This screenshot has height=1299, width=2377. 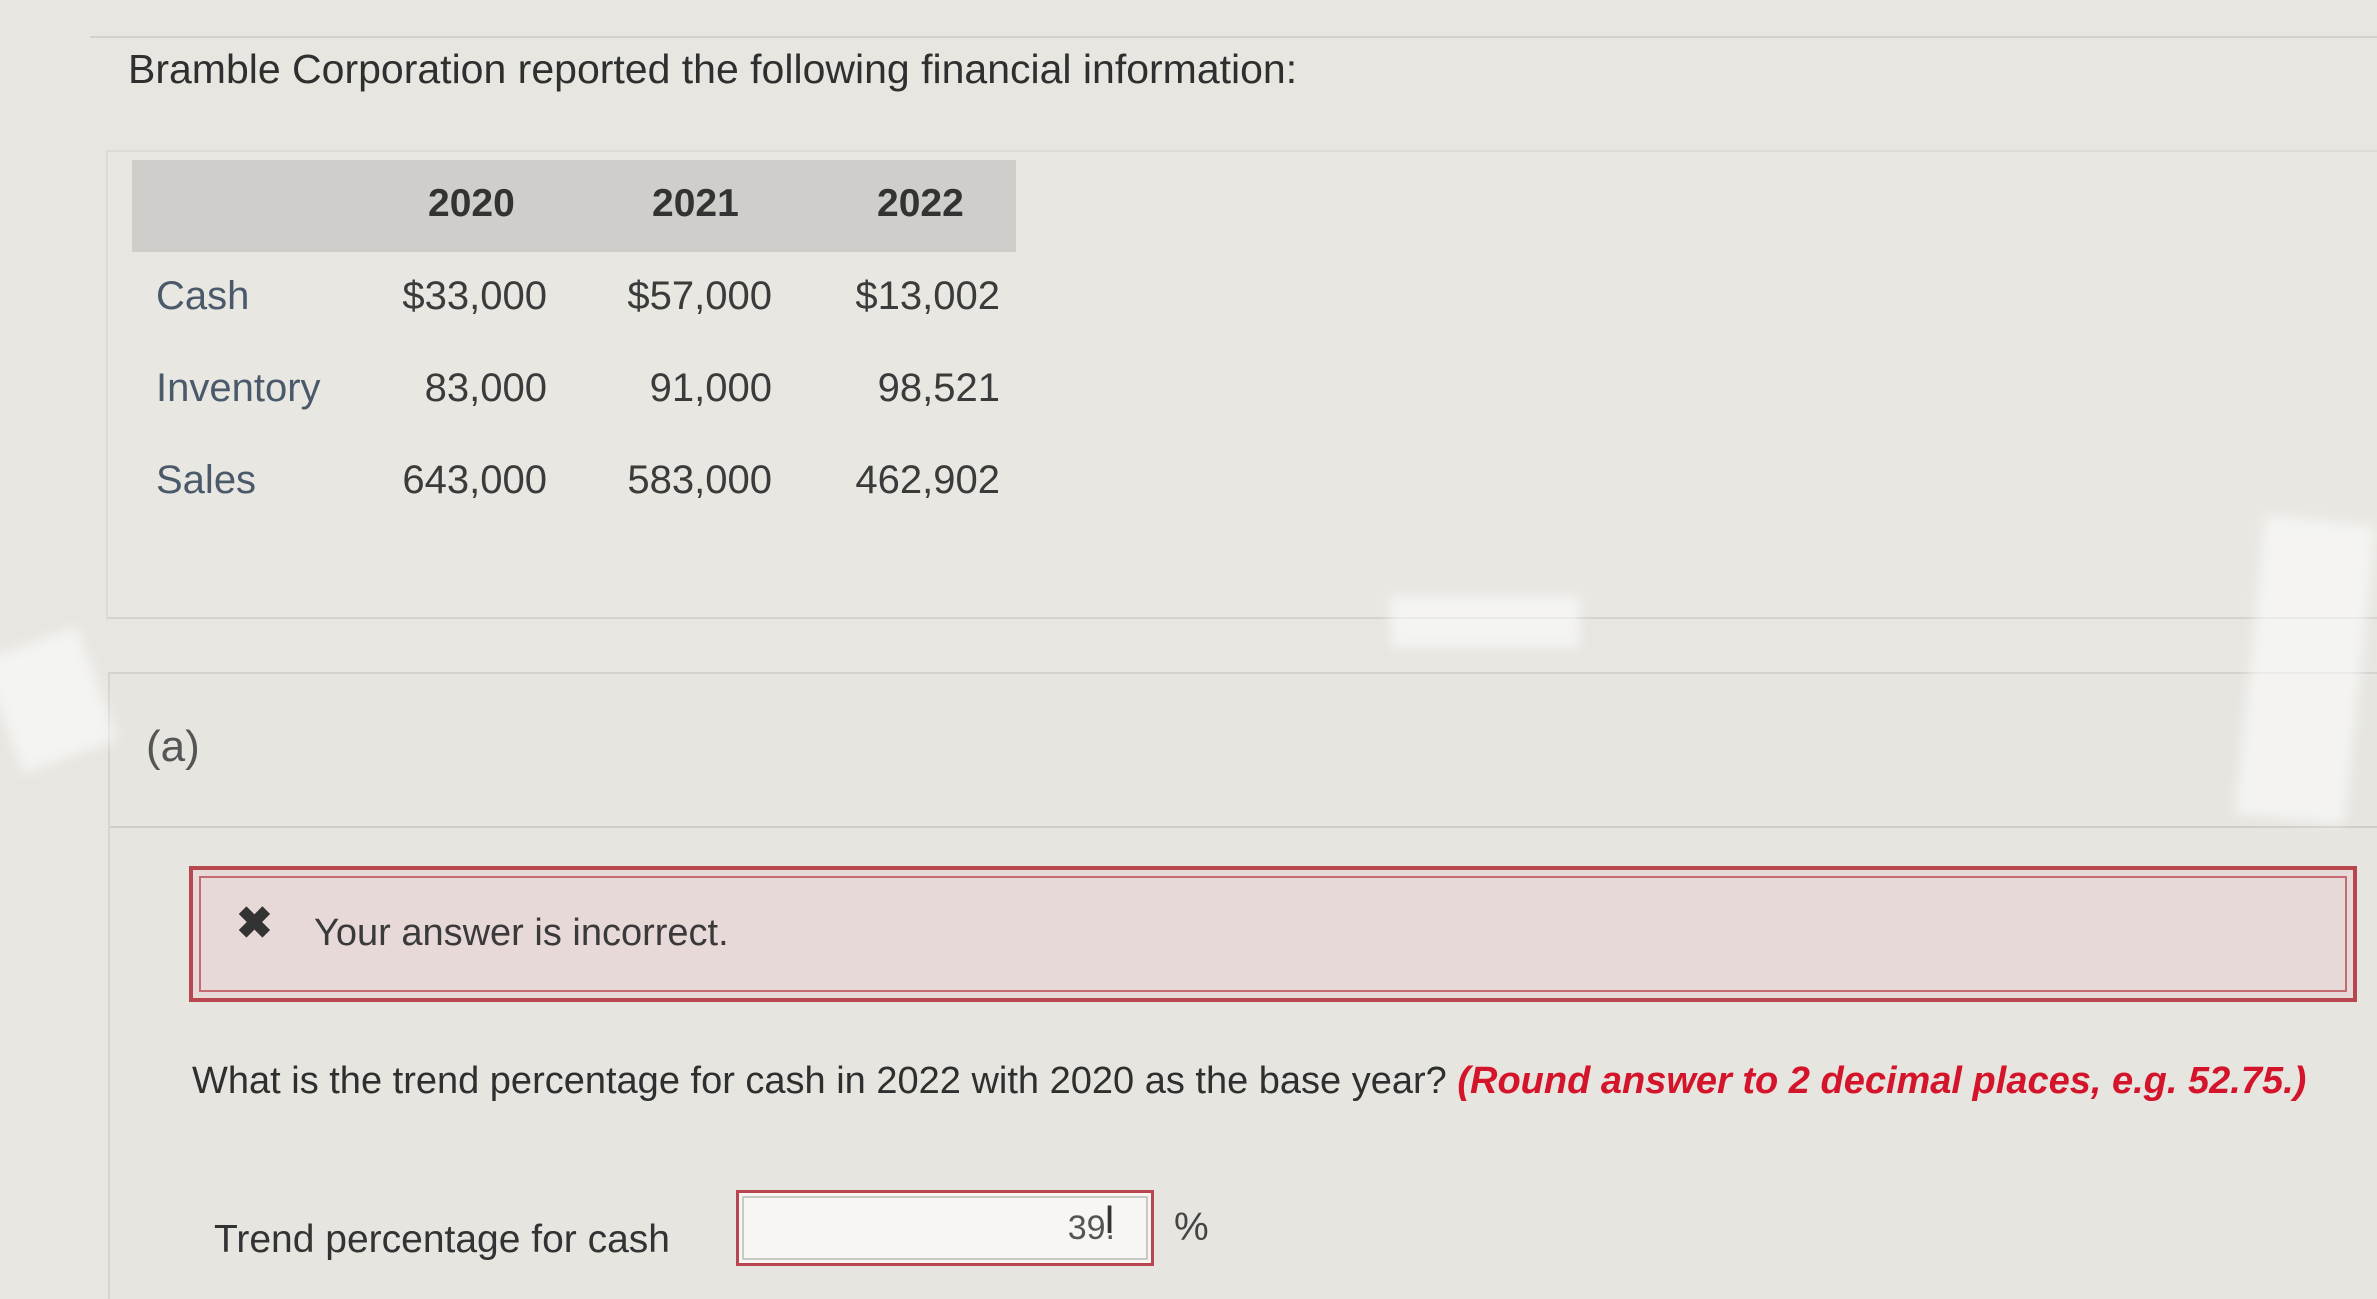 I want to click on part-divider, so click(x=1243, y=827).